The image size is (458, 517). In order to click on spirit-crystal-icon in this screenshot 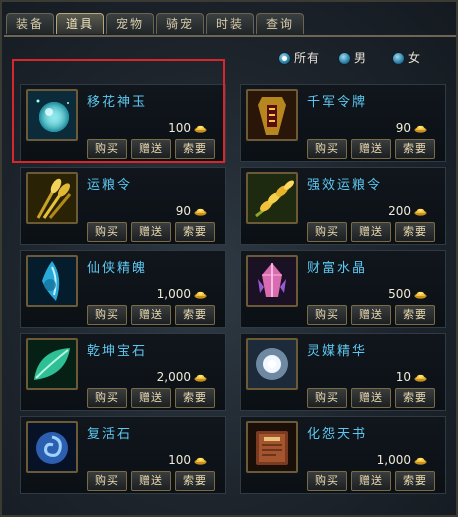, I will do `click(52, 281)`.